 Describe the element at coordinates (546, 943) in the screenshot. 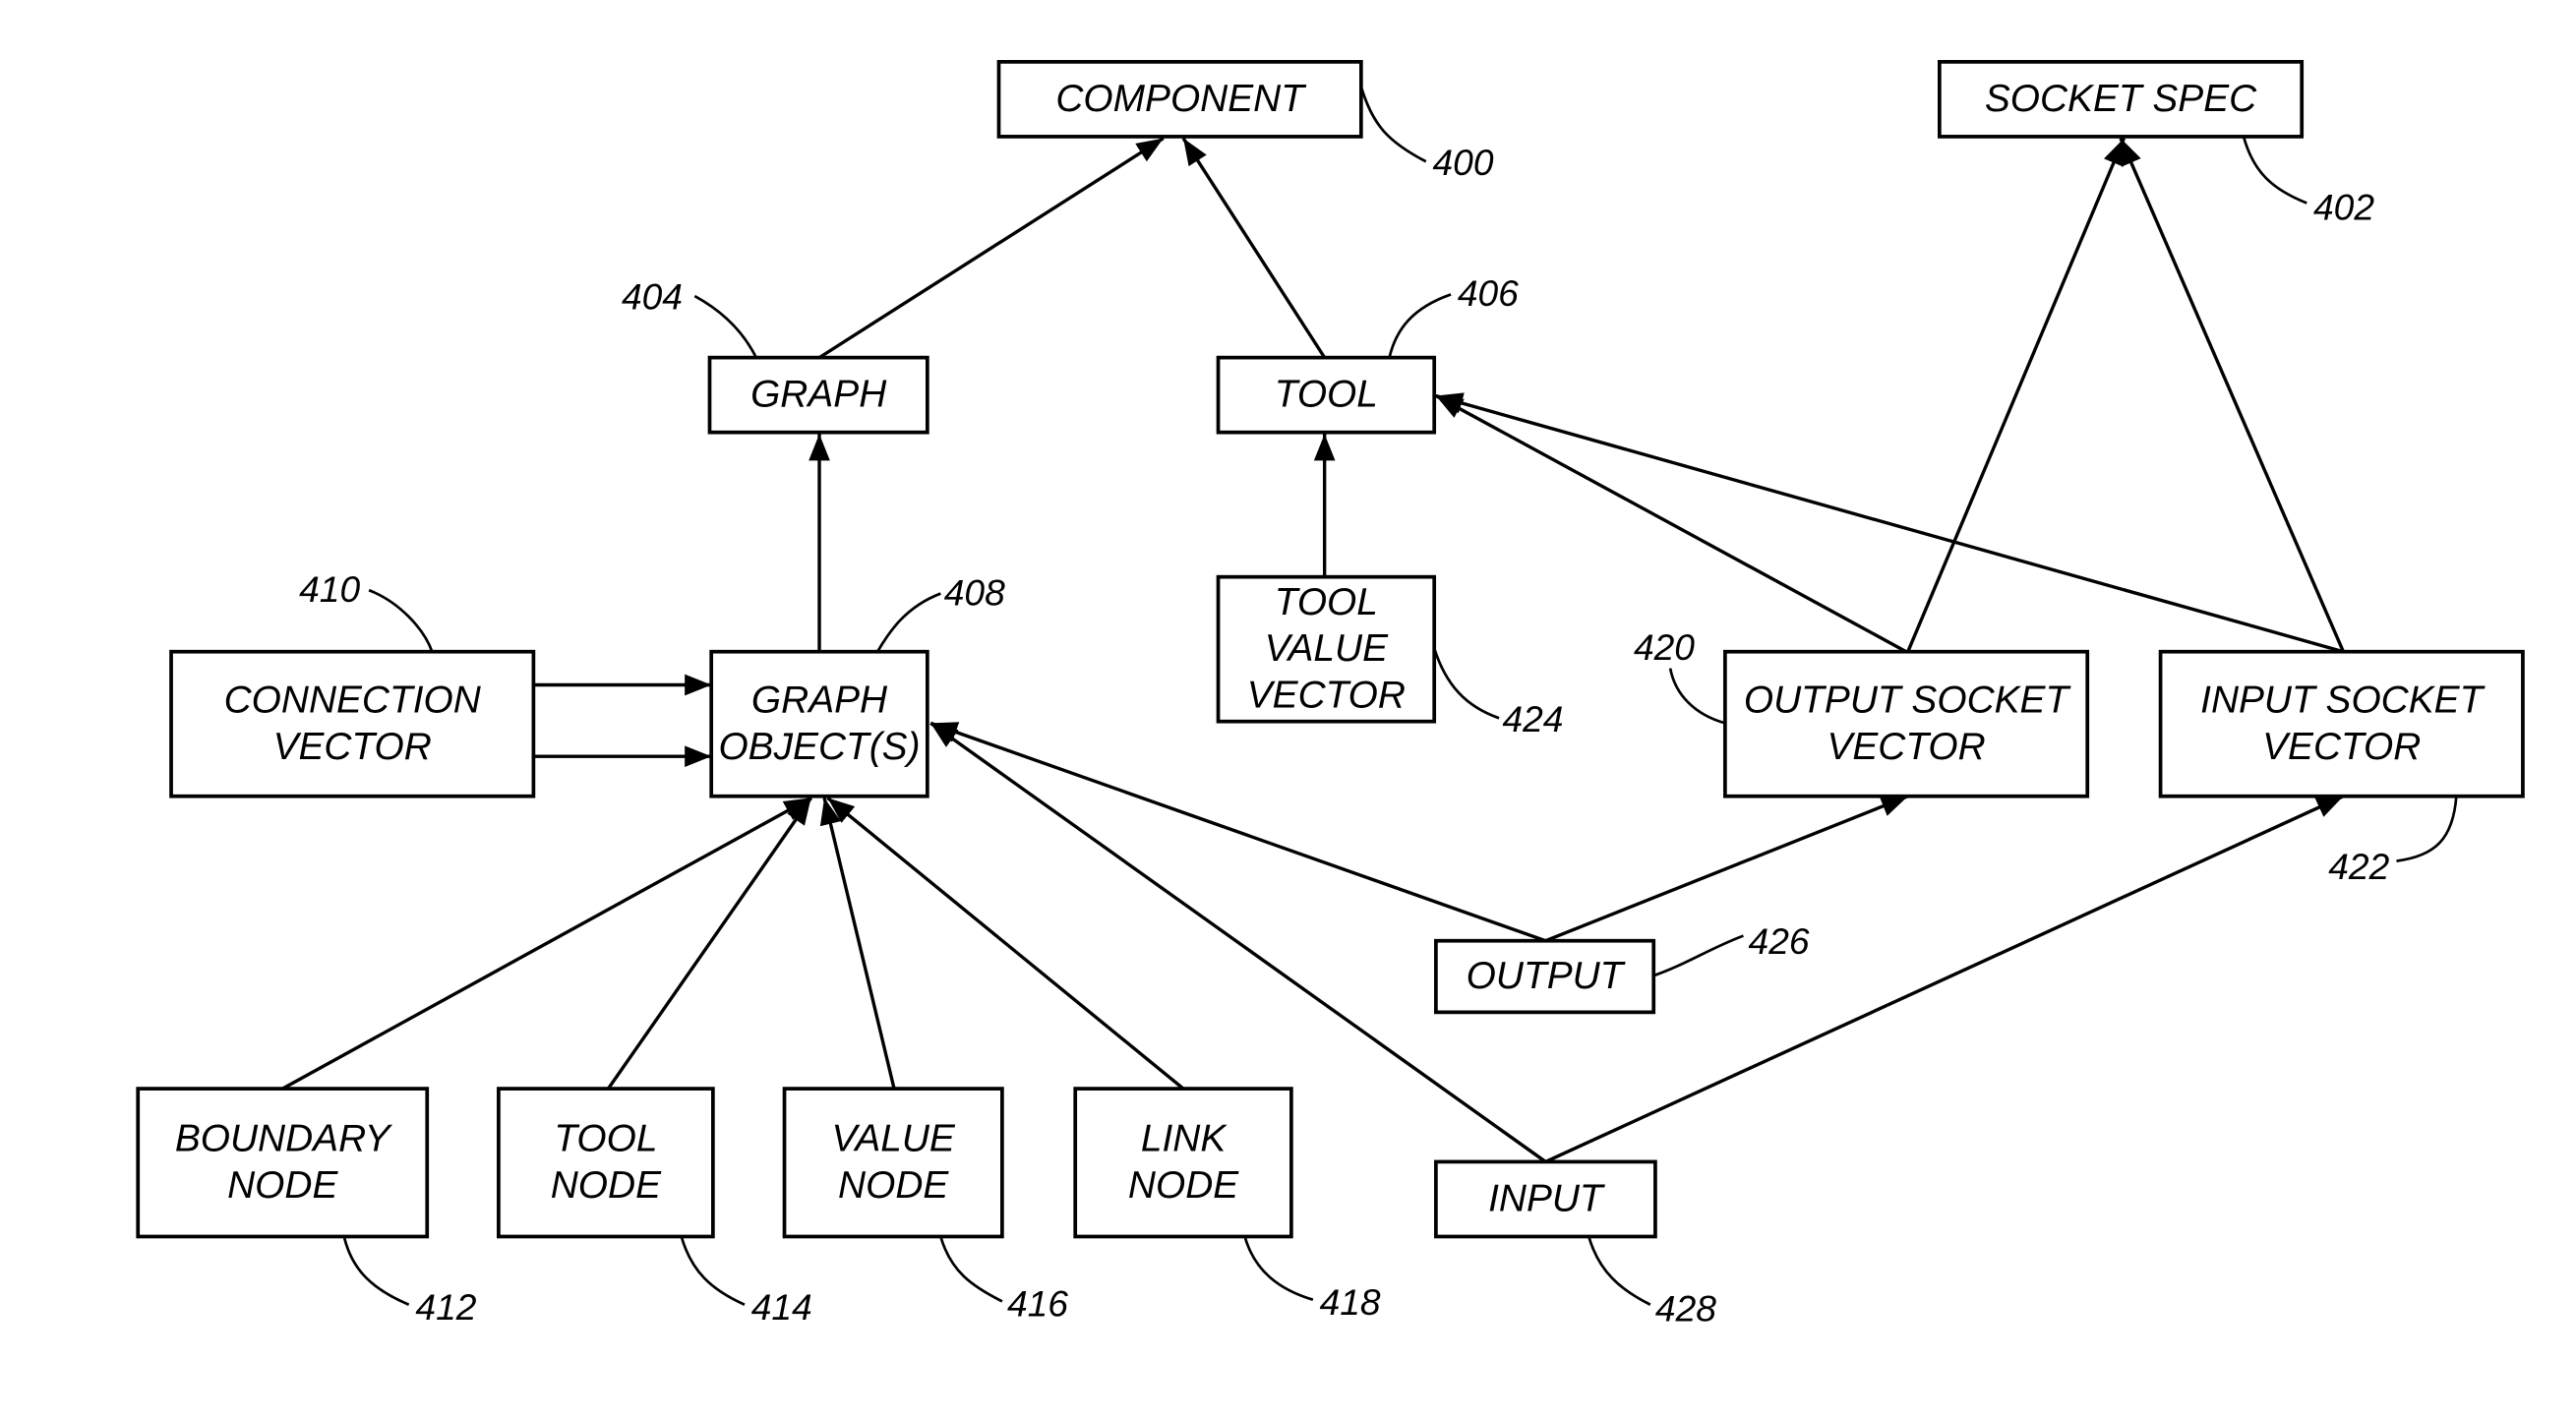

I see `edge-boundary-node-to-graph-objects` at that location.